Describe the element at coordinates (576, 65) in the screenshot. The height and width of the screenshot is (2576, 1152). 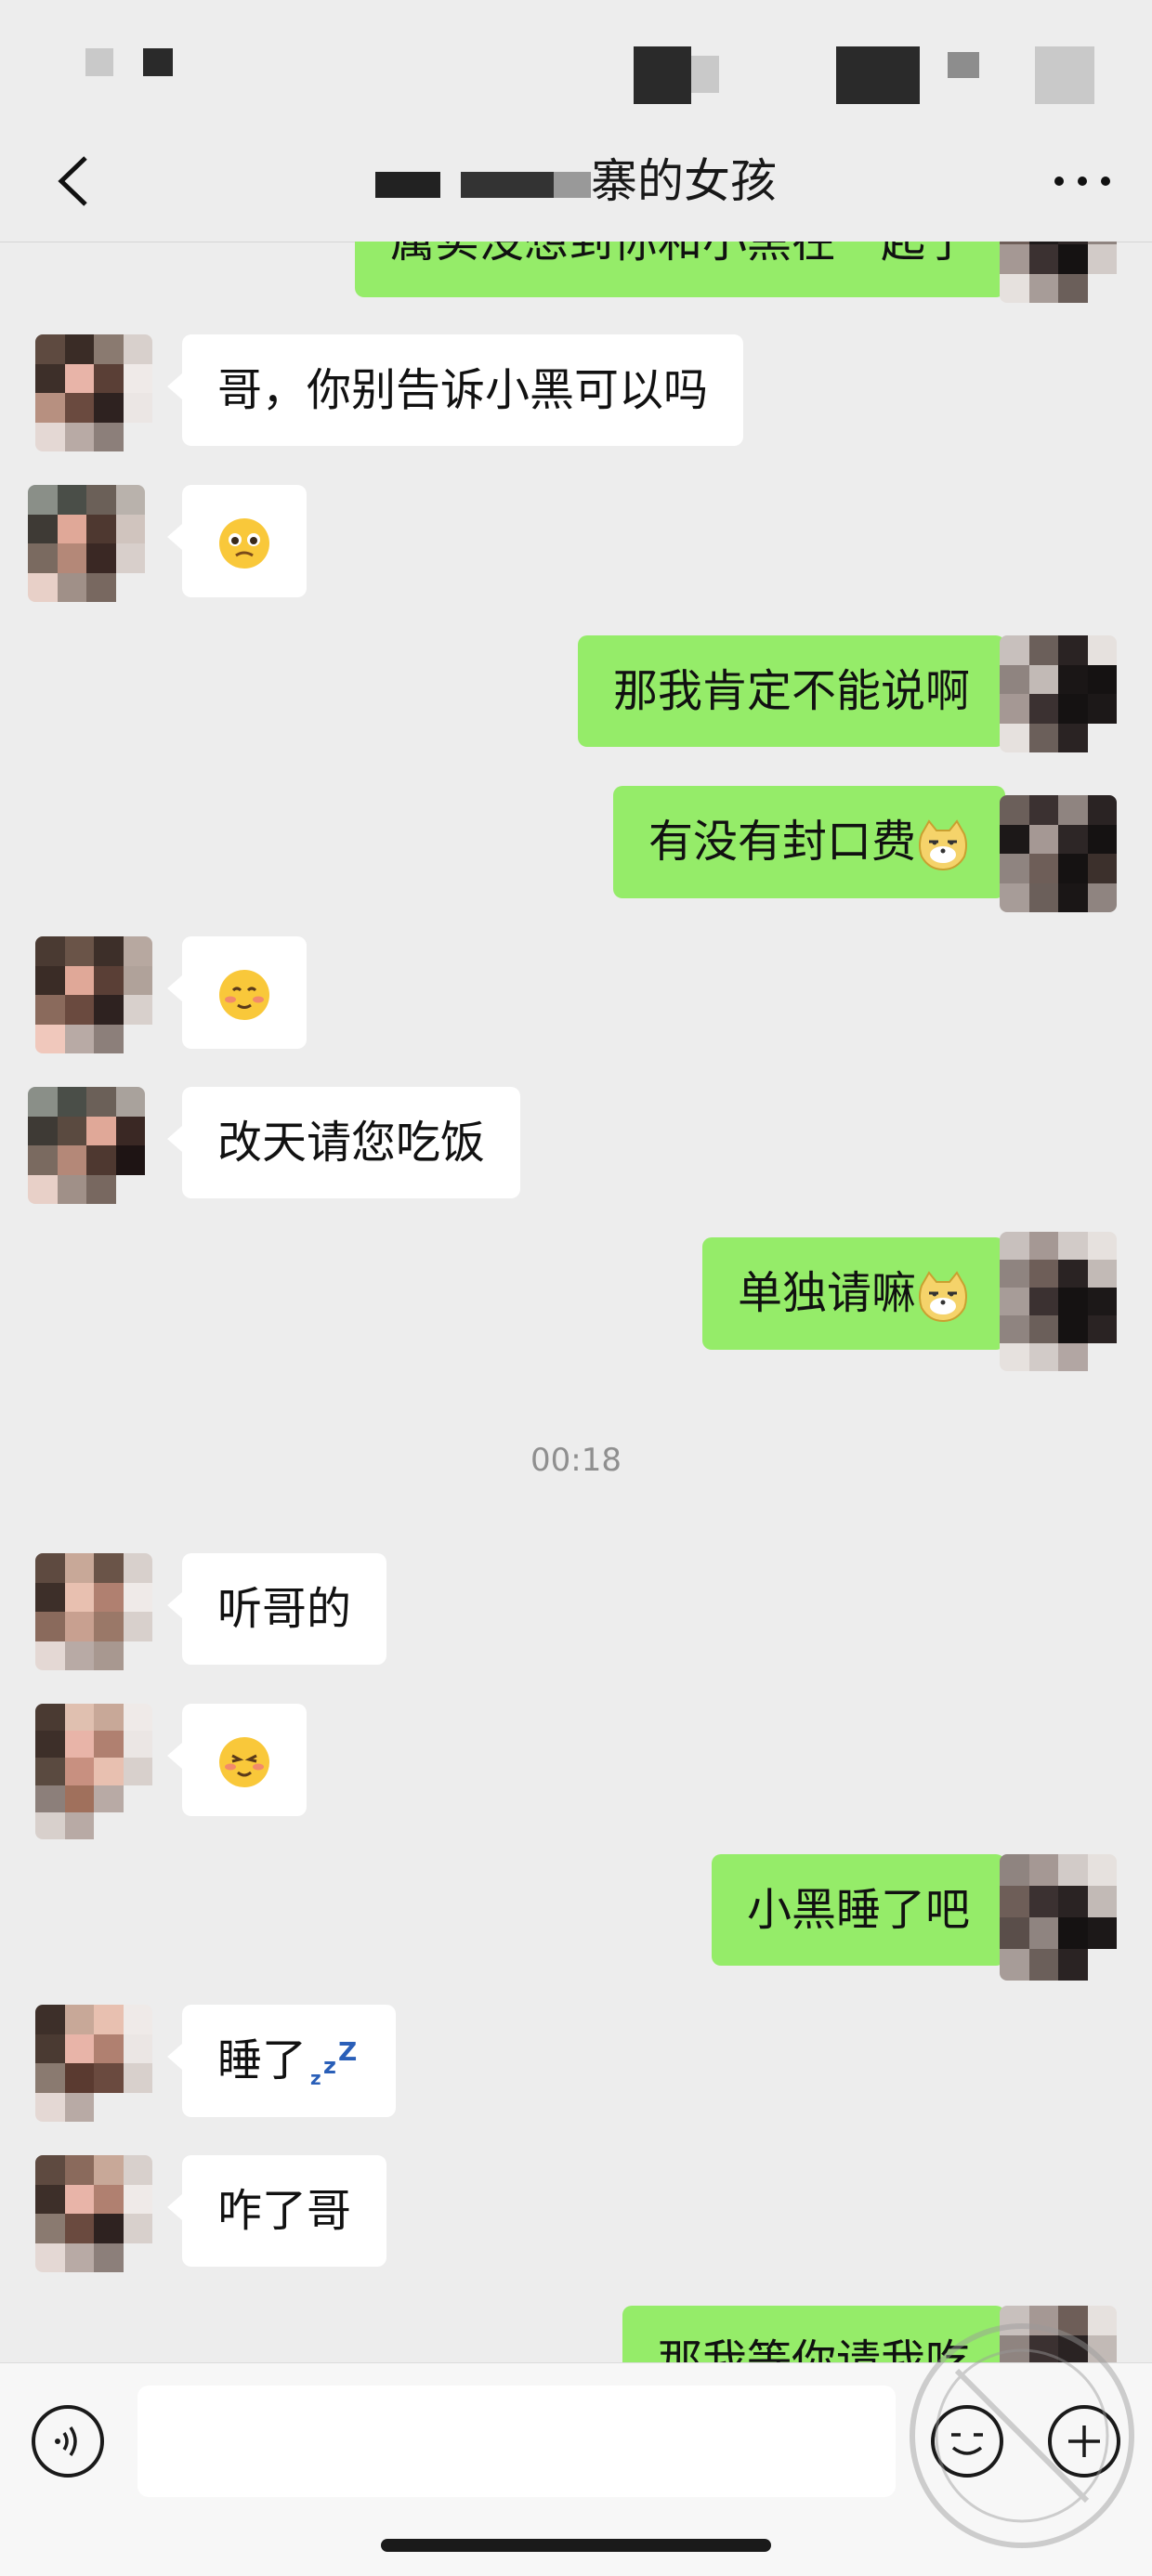
I see `status-bar` at that location.